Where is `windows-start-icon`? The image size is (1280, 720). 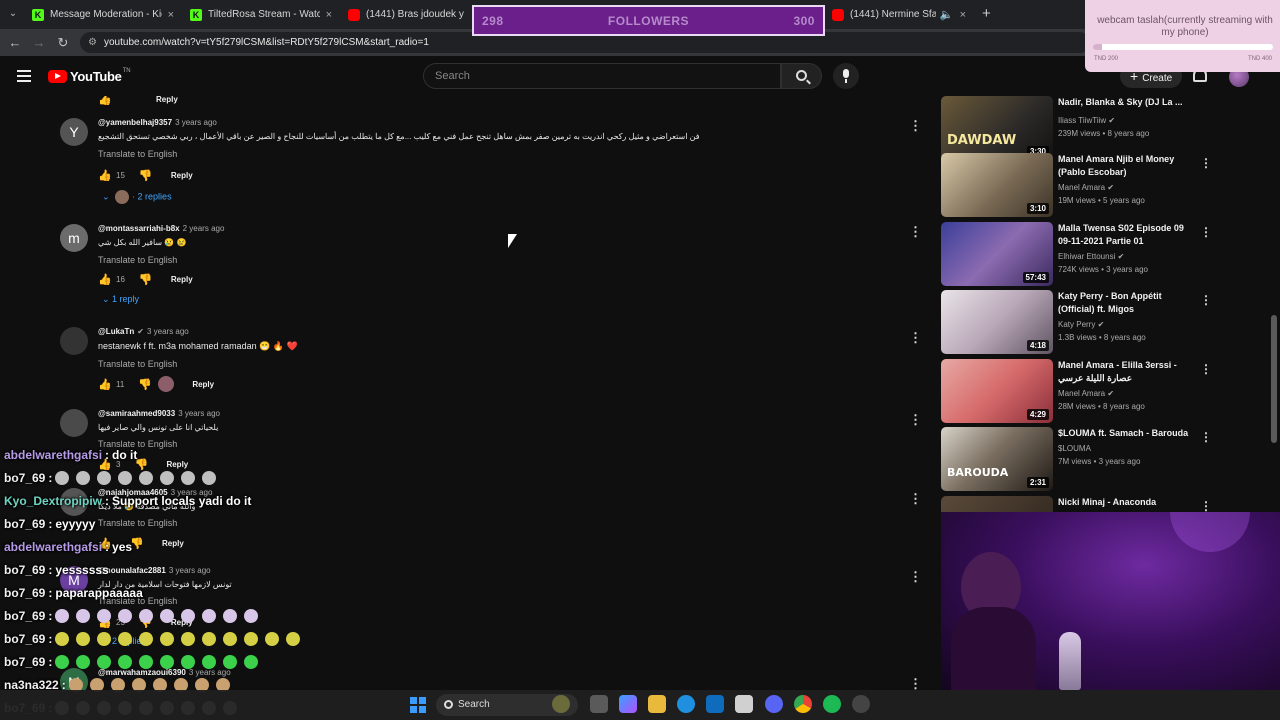 windows-start-icon is located at coordinates (418, 705).